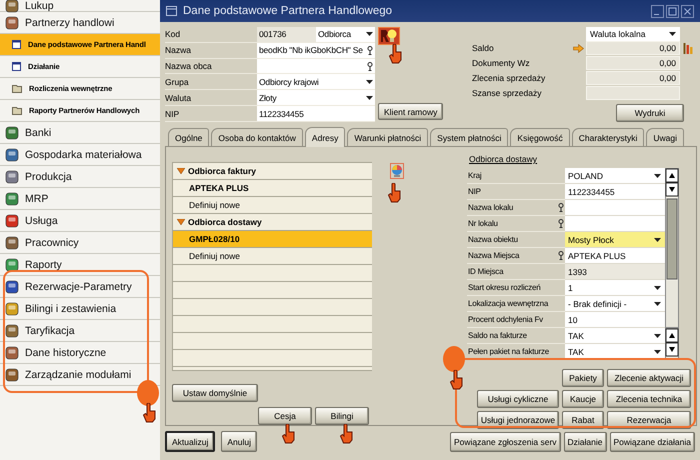  Describe the element at coordinates (285, 416) in the screenshot. I see `action-button: Cesja` at that location.